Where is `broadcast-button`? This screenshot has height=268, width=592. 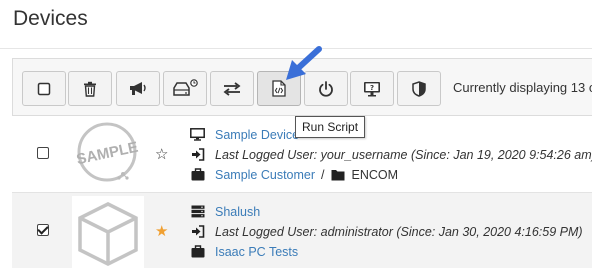
broadcast-button is located at coordinates (138, 88).